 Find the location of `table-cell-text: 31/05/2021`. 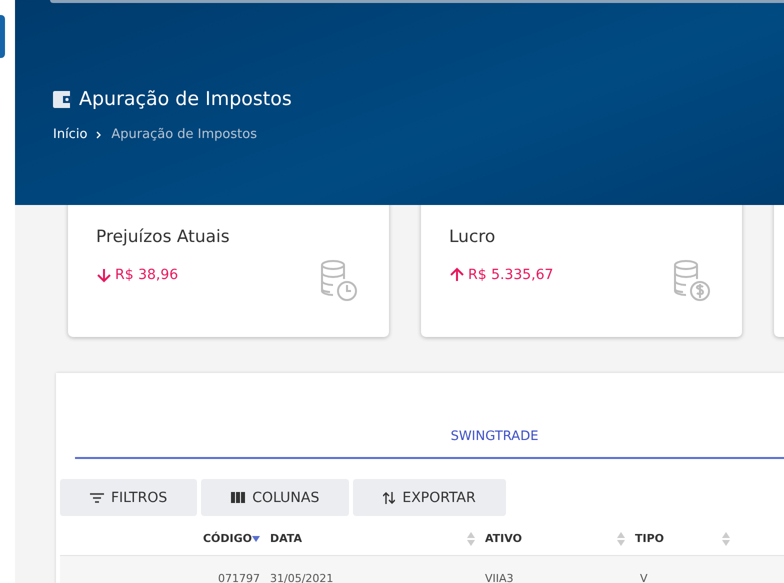

table-cell-text: 31/05/2021 is located at coordinates (301, 577).